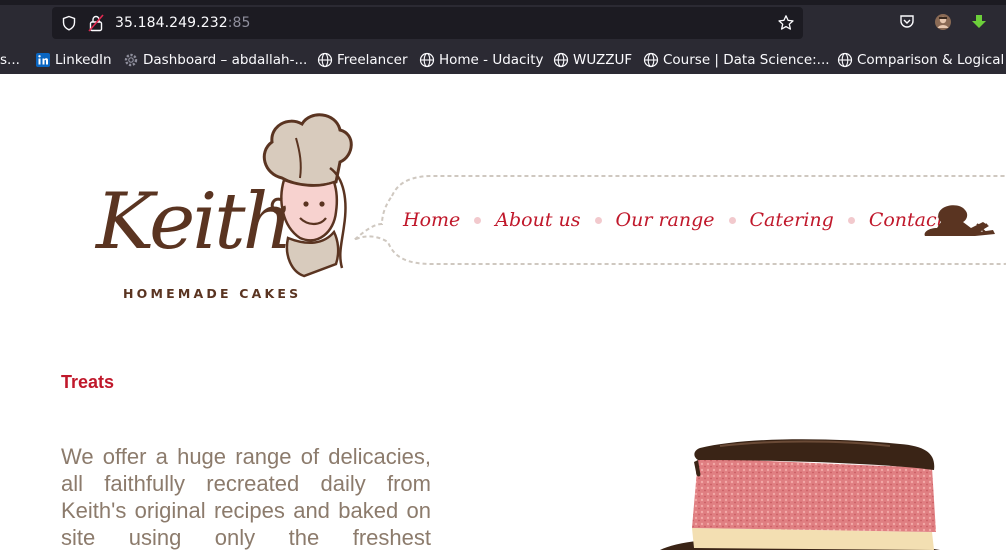 This screenshot has height=550, width=1006. I want to click on main-navigation: Home About us Our range Catering Contact, so click(673, 220).